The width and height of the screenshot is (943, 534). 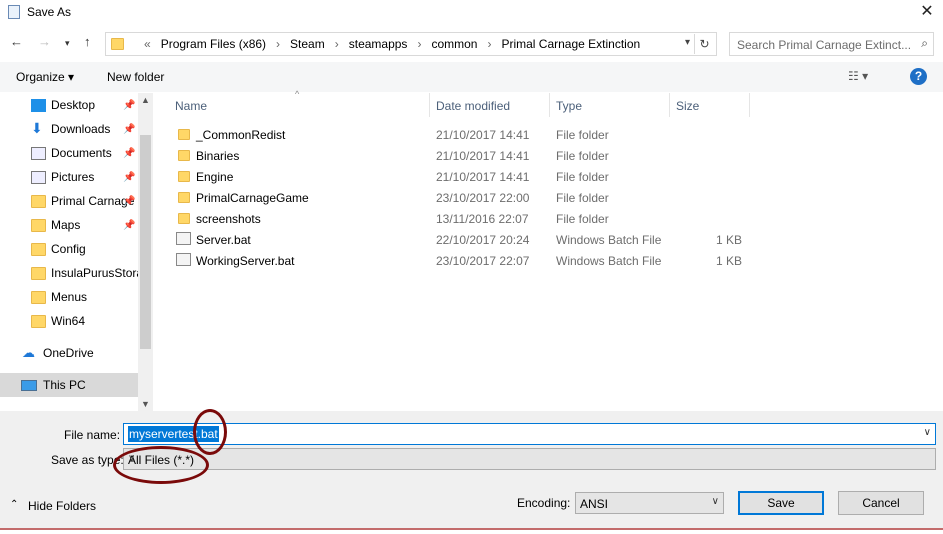 I want to click on search-icon: ⌕, so click(x=924, y=43).